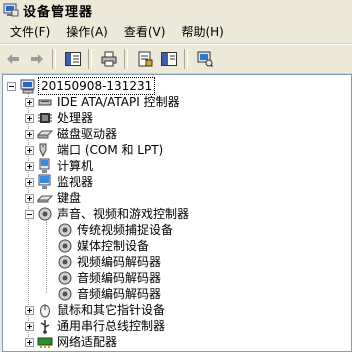 The image size is (352, 352). I want to click on tree-item: 鼠标和其它指针设备, so click(95, 310).